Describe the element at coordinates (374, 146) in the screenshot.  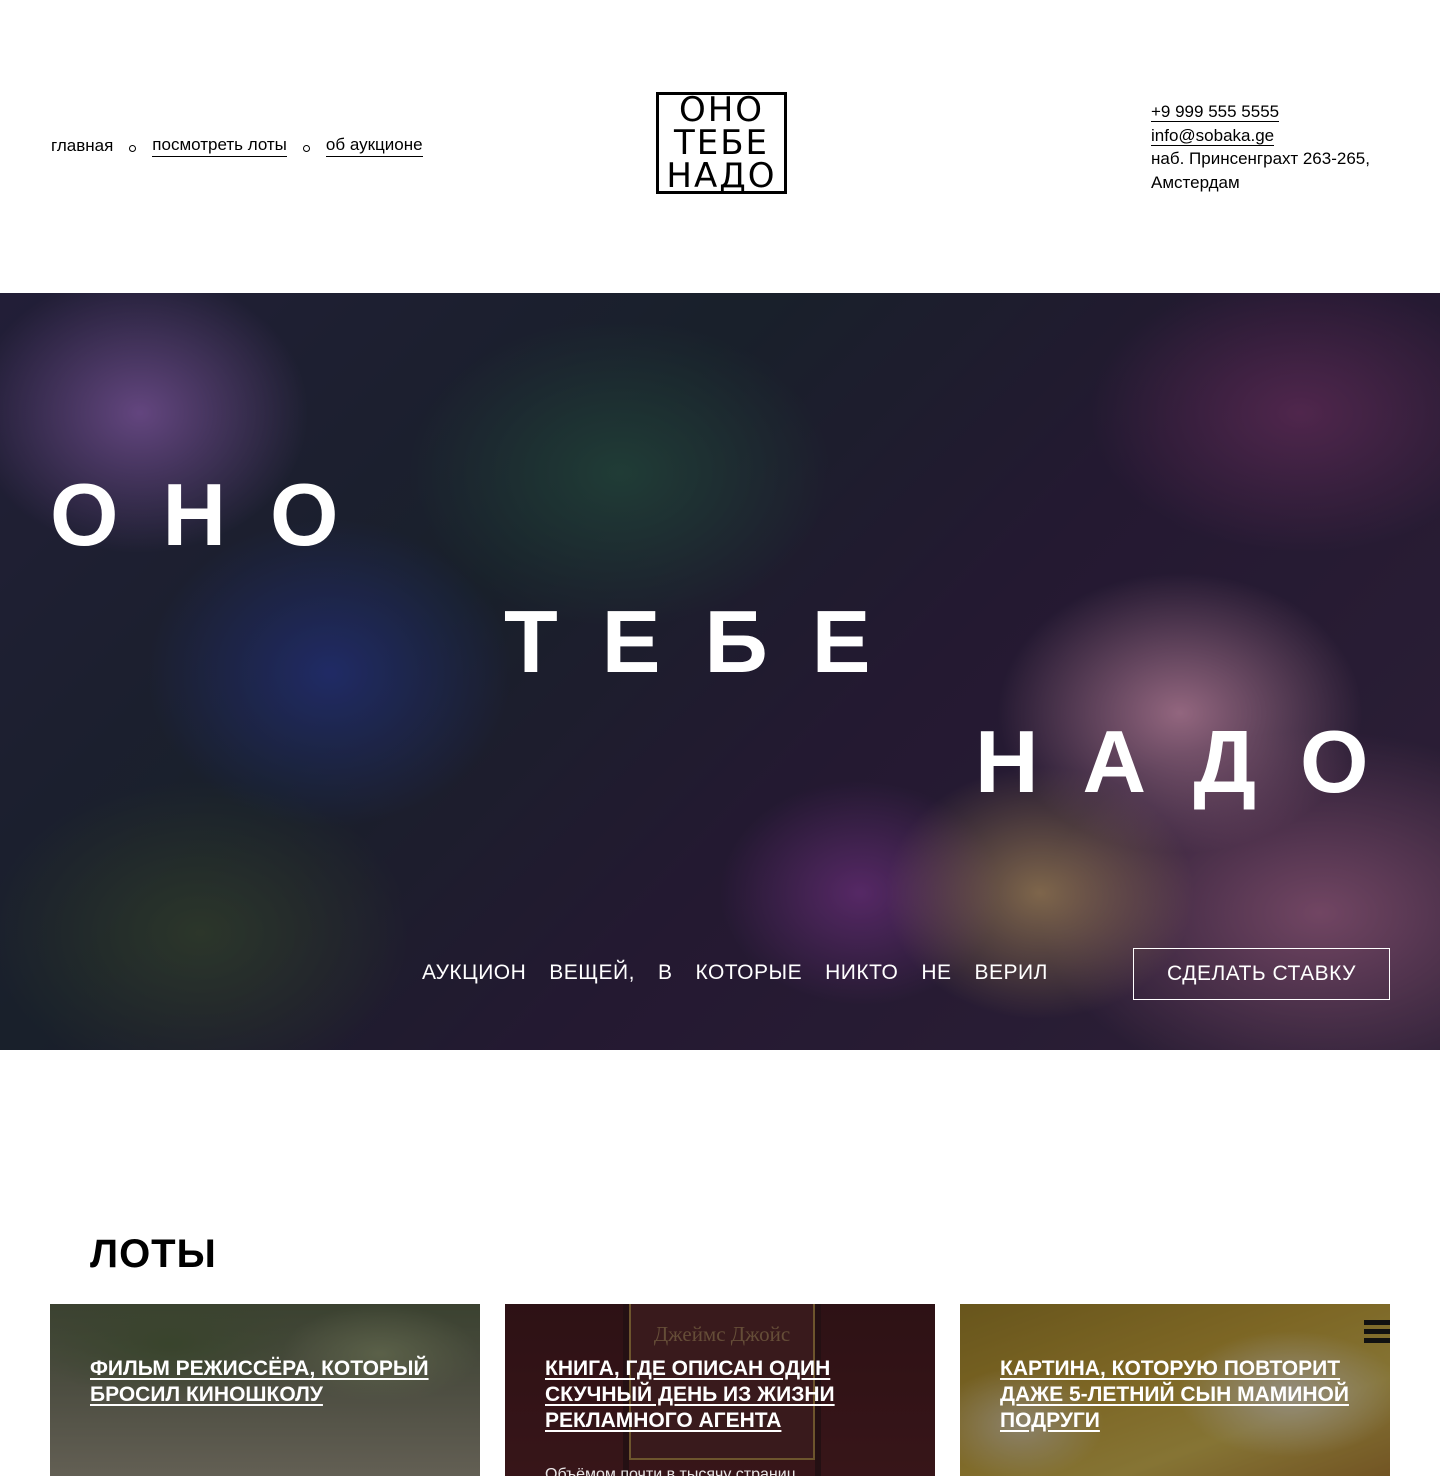
I see `nav-about-link: об аукционе` at that location.